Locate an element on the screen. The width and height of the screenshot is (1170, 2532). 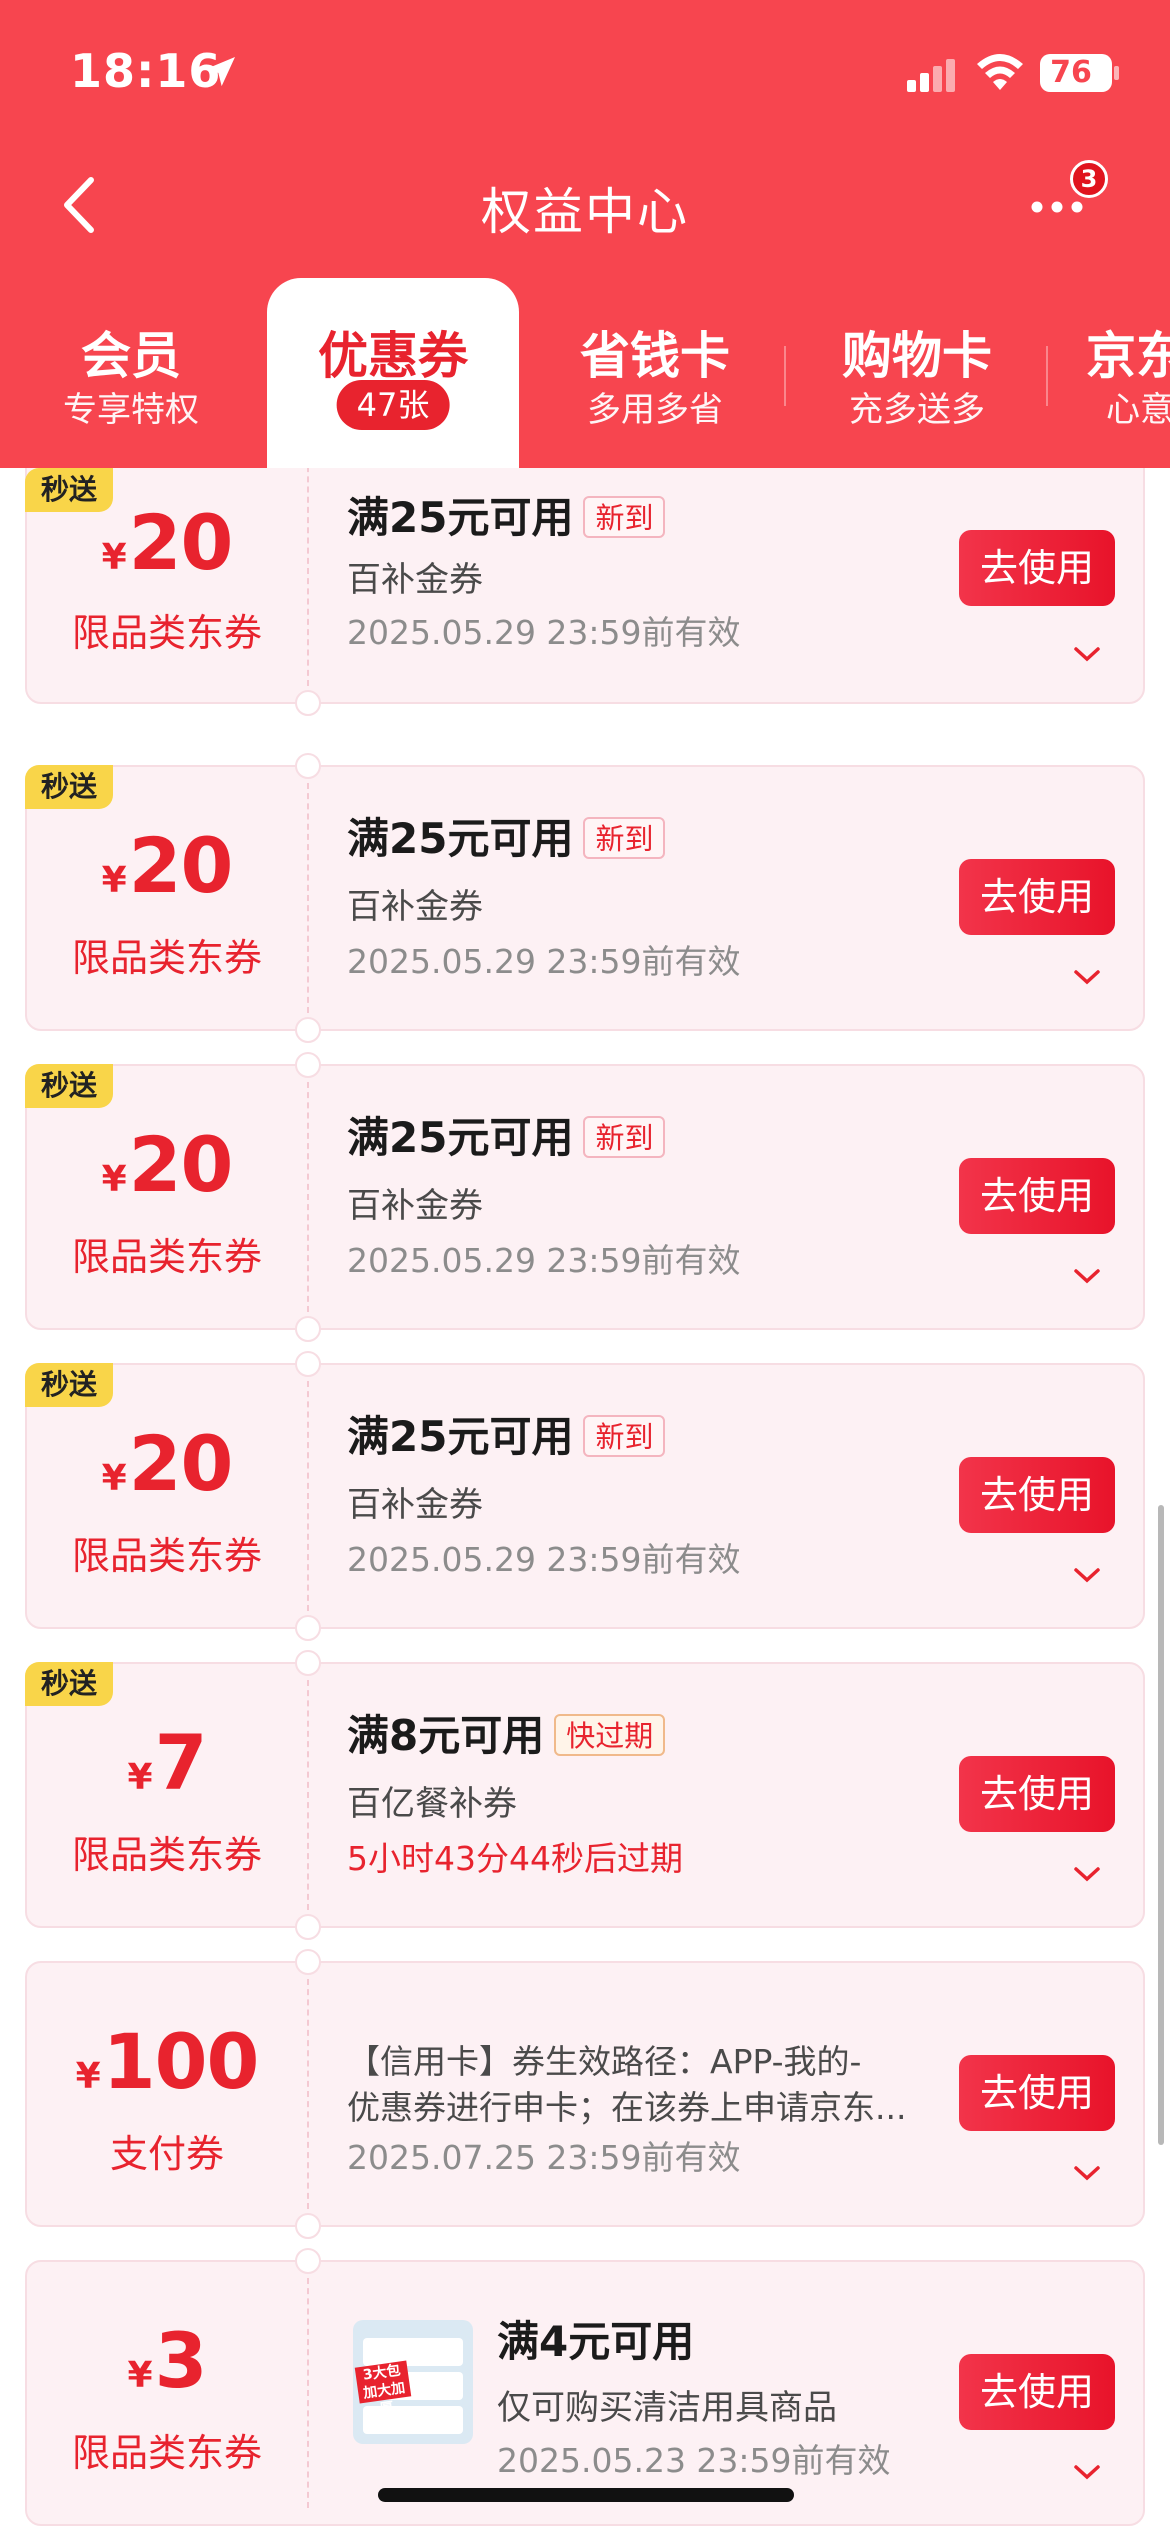
battery-icon: 76 is located at coordinates (1076, 73).